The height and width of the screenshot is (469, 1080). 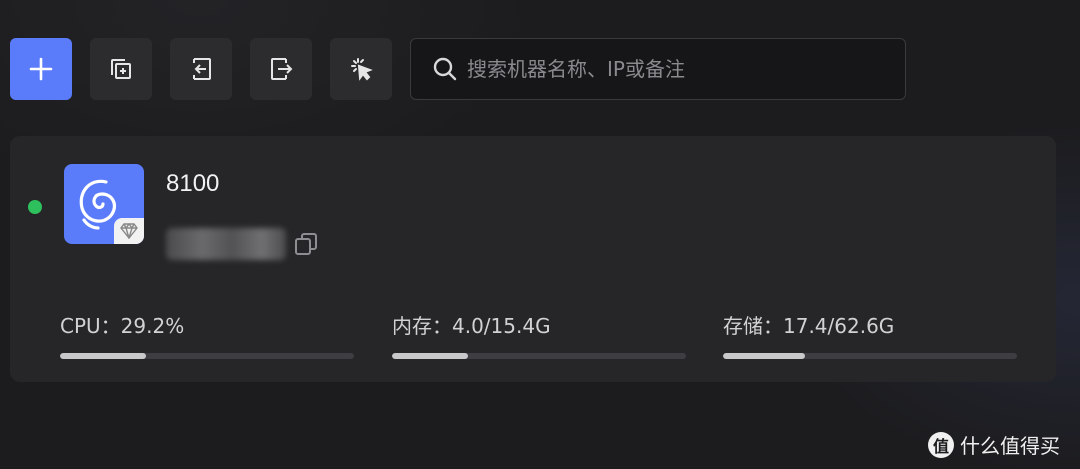 I want to click on premium-badge, so click(x=129, y=231).